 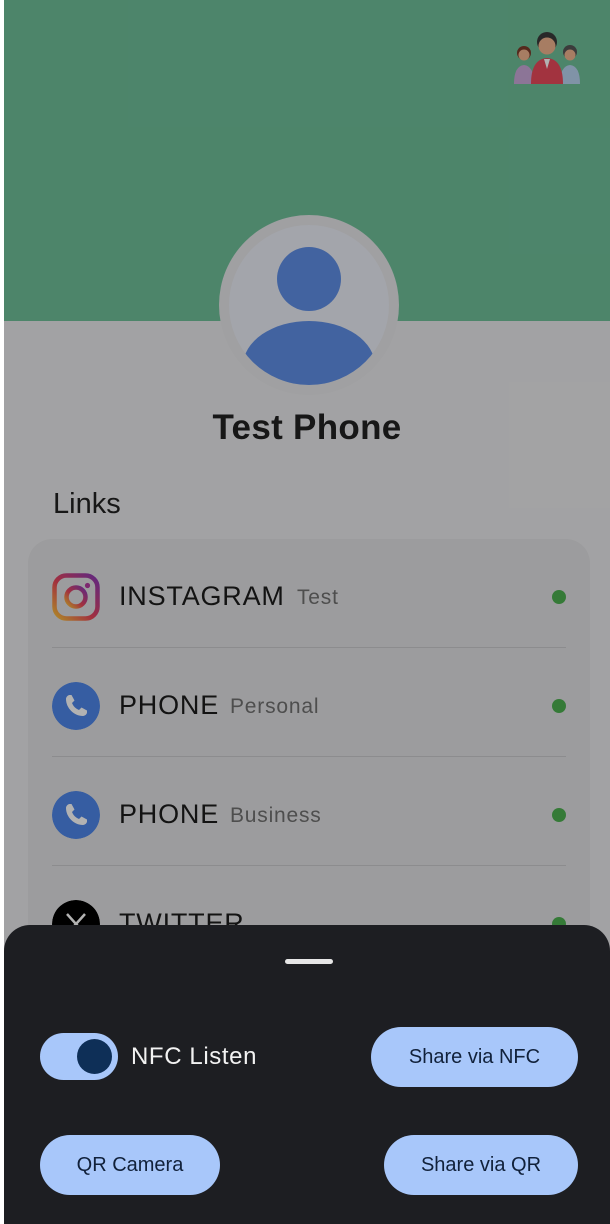 I want to click on share-via-qr-button: Share via QR, so click(x=481, y=1165).